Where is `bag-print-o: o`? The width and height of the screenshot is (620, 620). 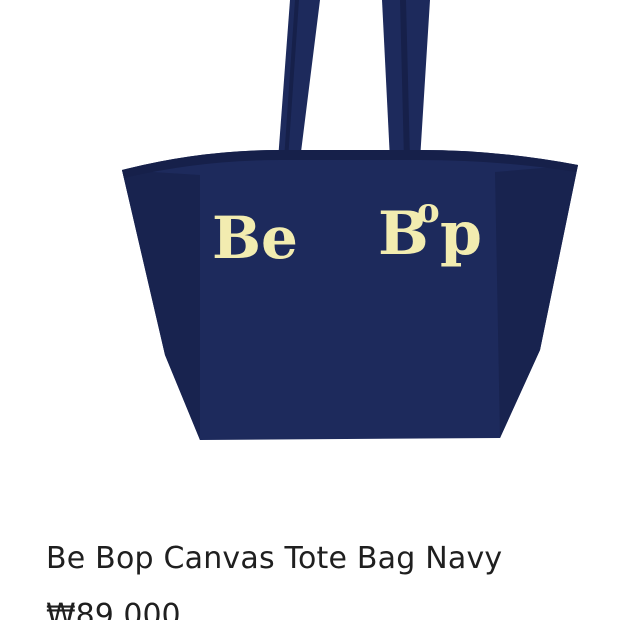
bag-print-o: o is located at coordinates (428, 211).